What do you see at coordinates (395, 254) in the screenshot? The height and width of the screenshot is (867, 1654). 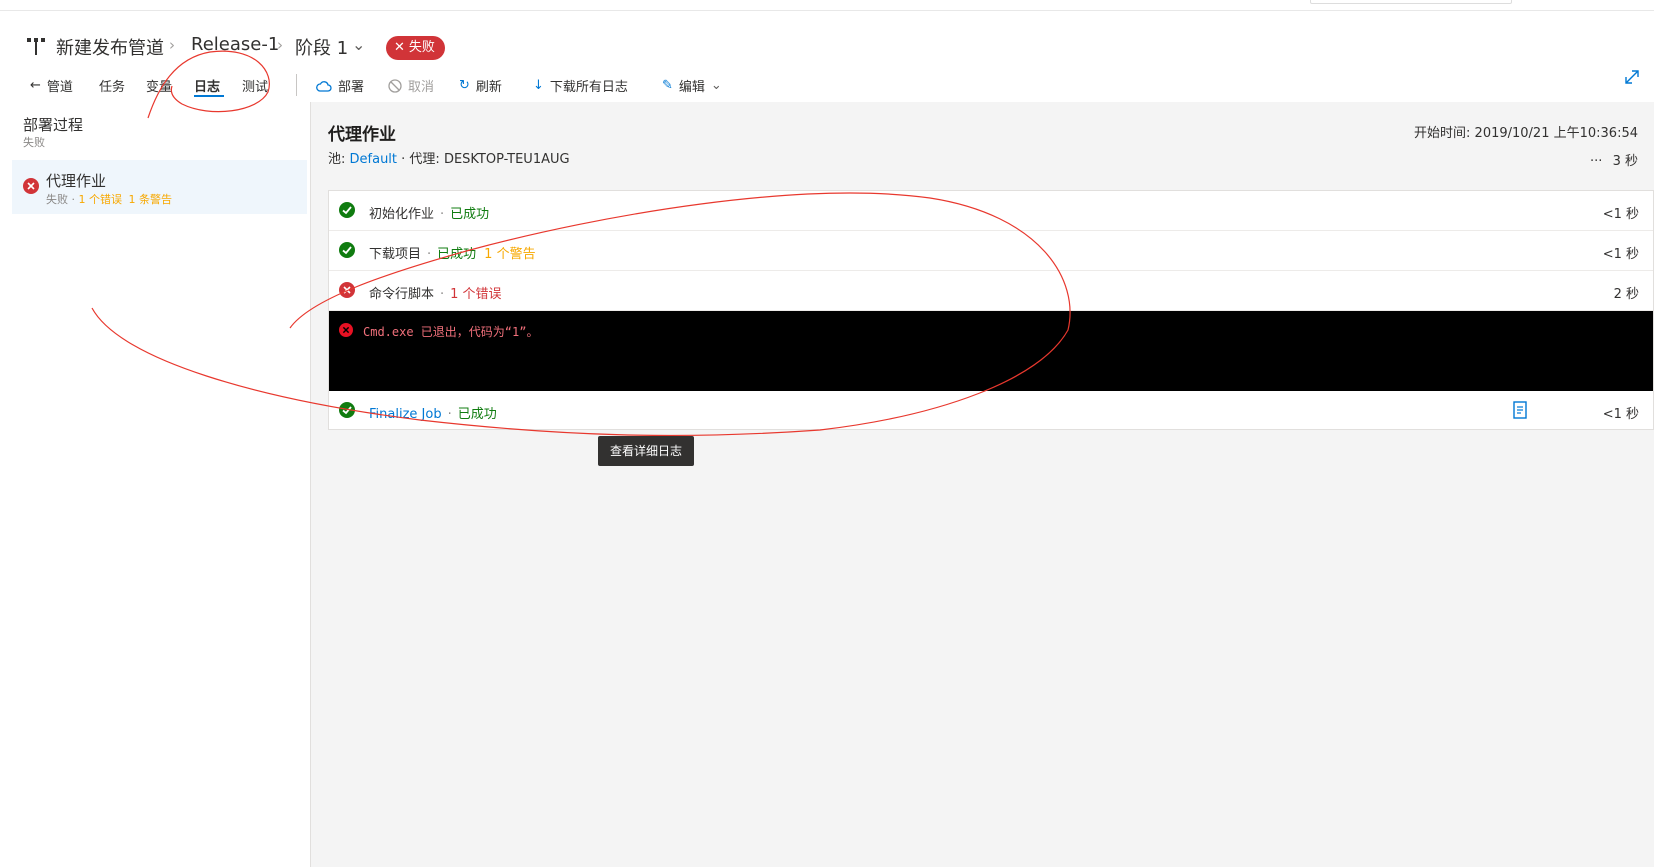 I see `step-name: 下载项目` at bounding box center [395, 254].